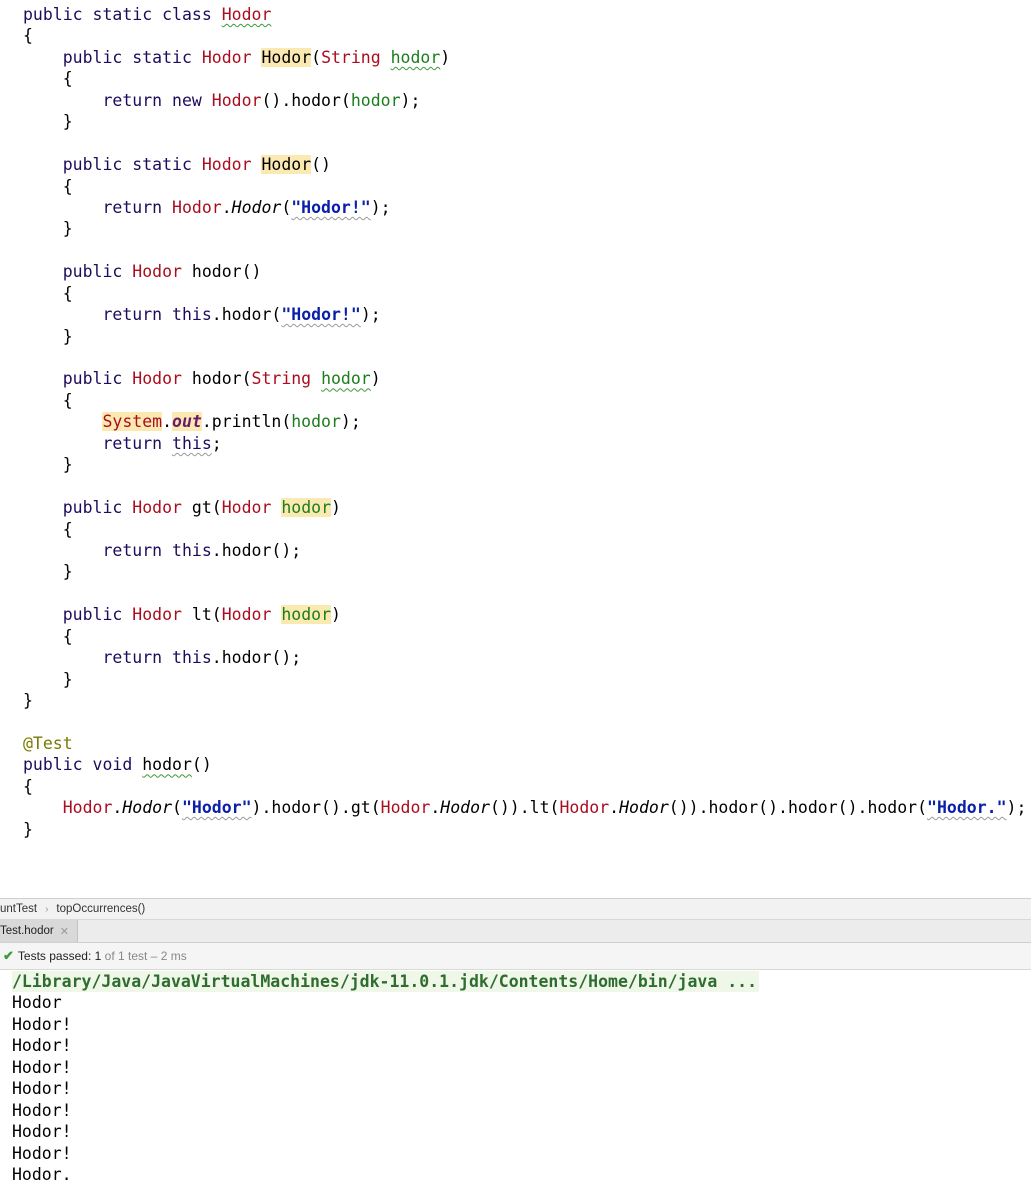 The height and width of the screenshot is (1200, 1031). Describe the element at coordinates (524, 764) in the screenshot. I see `code-line: public void hodor()` at that location.